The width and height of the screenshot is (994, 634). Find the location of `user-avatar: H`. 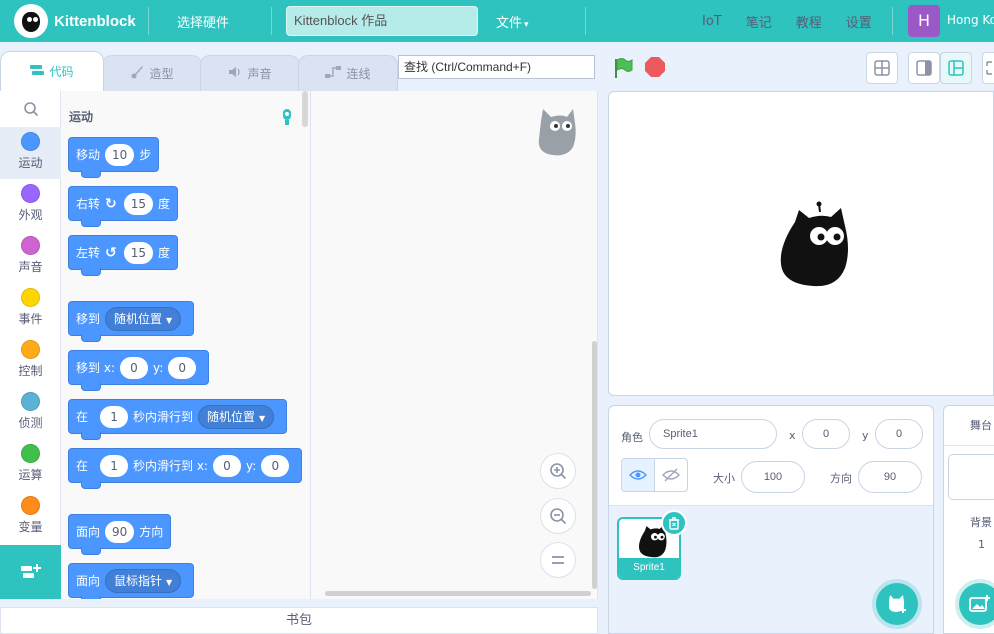

user-avatar: H is located at coordinates (924, 21).